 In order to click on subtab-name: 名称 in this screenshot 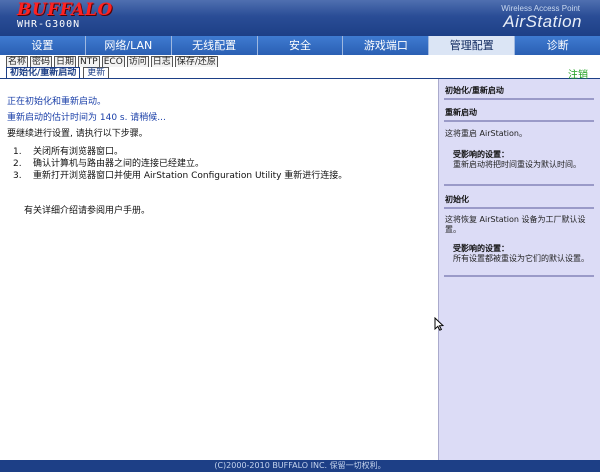, I will do `click(17, 61)`.